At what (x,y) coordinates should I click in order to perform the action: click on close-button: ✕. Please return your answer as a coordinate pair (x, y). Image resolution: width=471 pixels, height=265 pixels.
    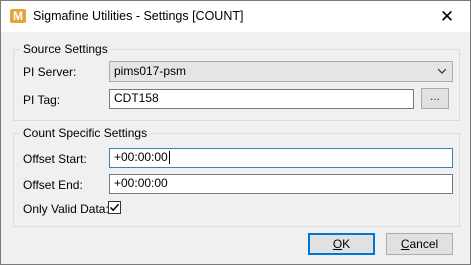
    Looking at the image, I should click on (447, 16).